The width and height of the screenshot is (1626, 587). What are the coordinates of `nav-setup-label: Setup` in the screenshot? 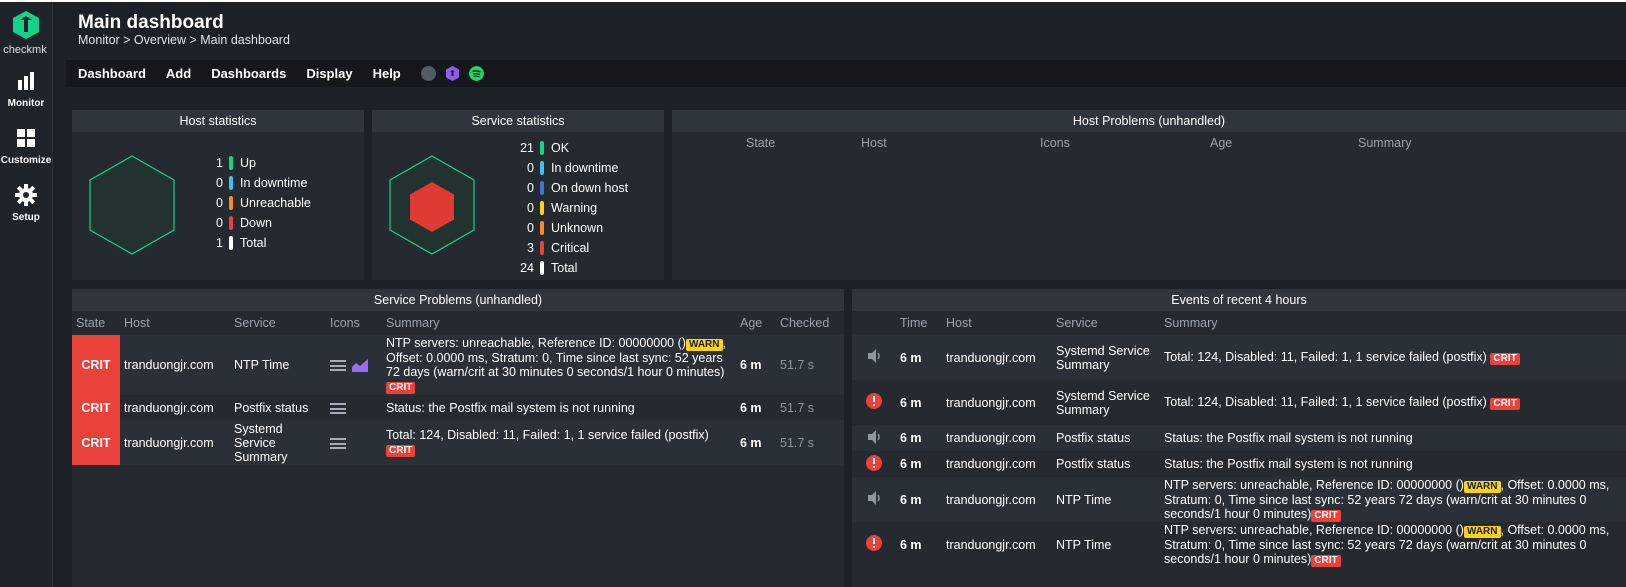 It's located at (26, 217).